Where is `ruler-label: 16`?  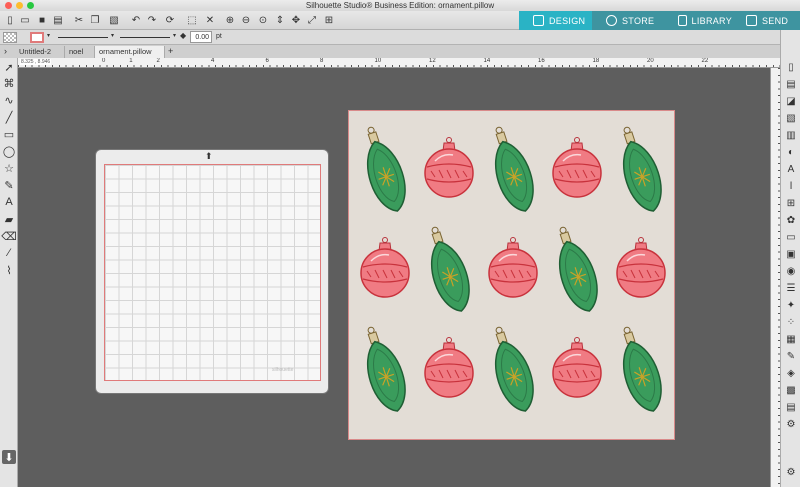
ruler-label: 16 is located at coordinates (541, 61).